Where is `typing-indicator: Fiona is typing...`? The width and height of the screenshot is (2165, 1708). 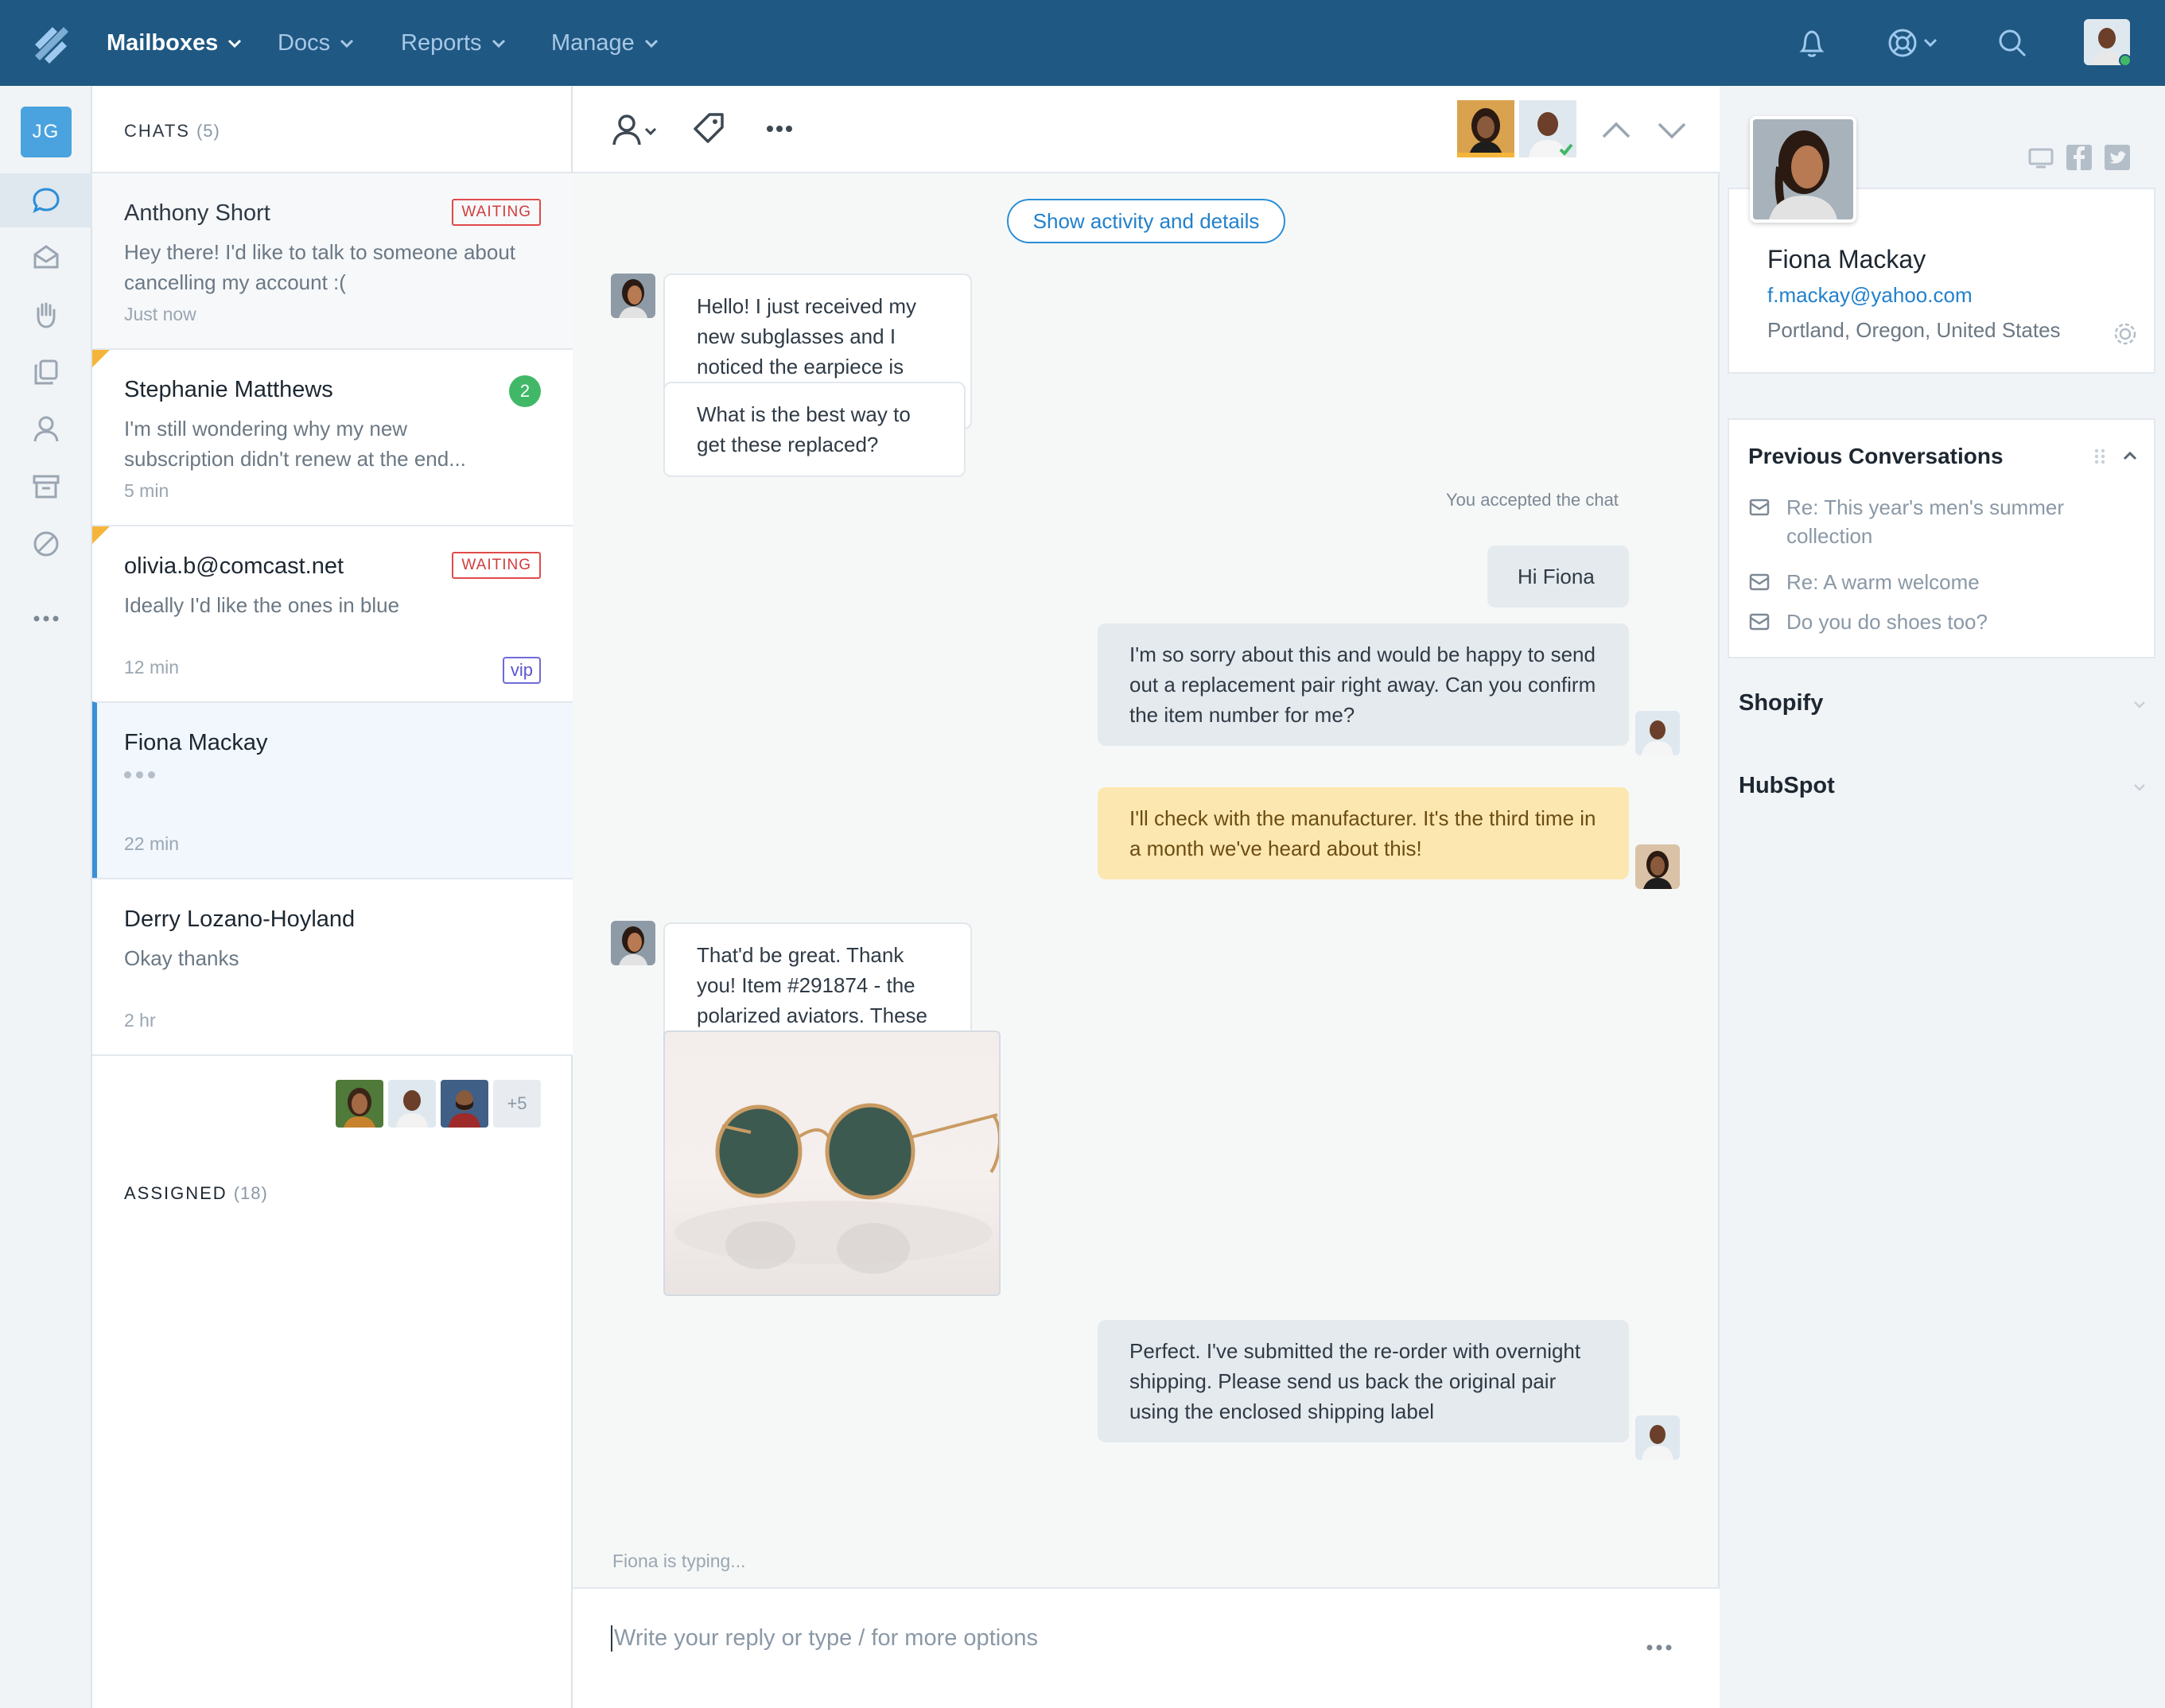
typing-indicator: Fiona is typing... is located at coordinates (679, 1561).